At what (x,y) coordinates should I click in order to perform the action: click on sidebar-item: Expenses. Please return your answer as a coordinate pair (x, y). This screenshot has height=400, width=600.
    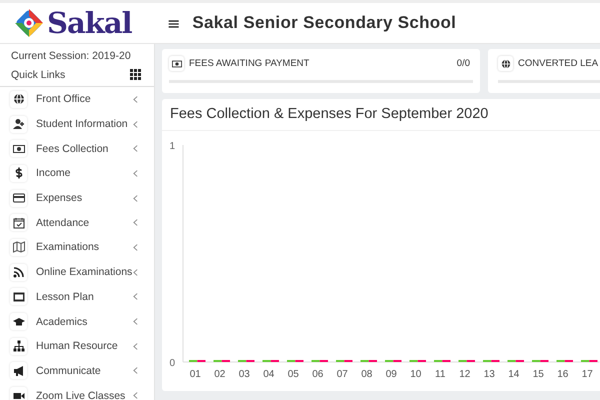
    Looking at the image, I should click on (82, 198).